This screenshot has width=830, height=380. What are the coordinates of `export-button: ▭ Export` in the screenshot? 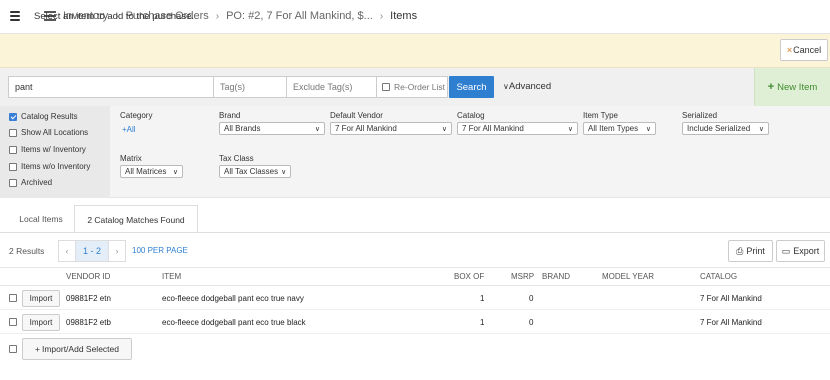 It's located at (800, 251).